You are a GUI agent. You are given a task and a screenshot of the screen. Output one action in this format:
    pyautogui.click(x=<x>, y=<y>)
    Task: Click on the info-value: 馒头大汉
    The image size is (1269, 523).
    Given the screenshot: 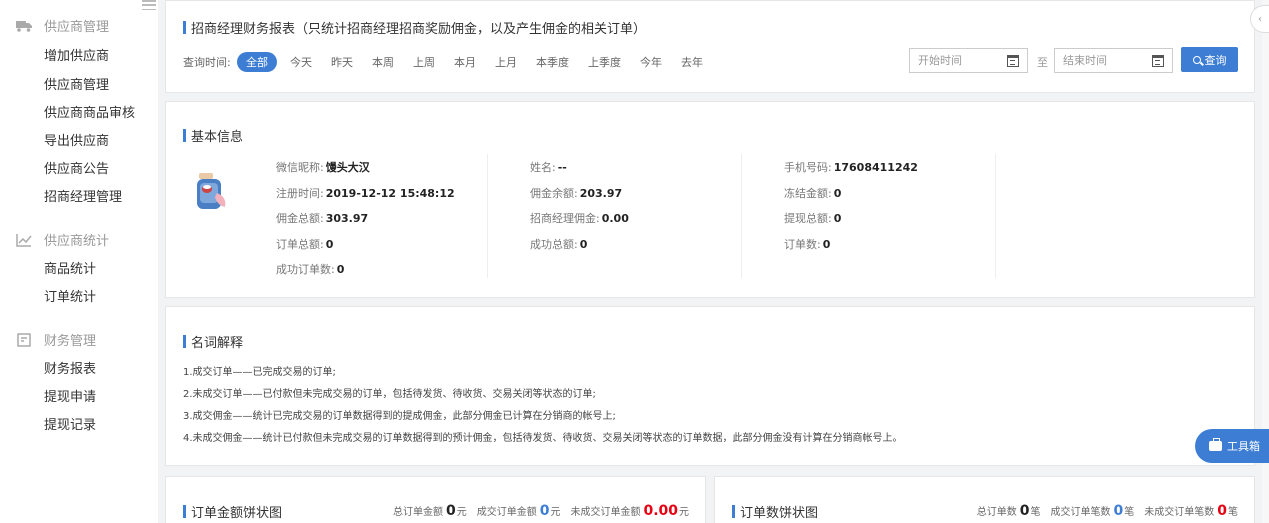 What is the action you would take?
    pyautogui.click(x=347, y=167)
    